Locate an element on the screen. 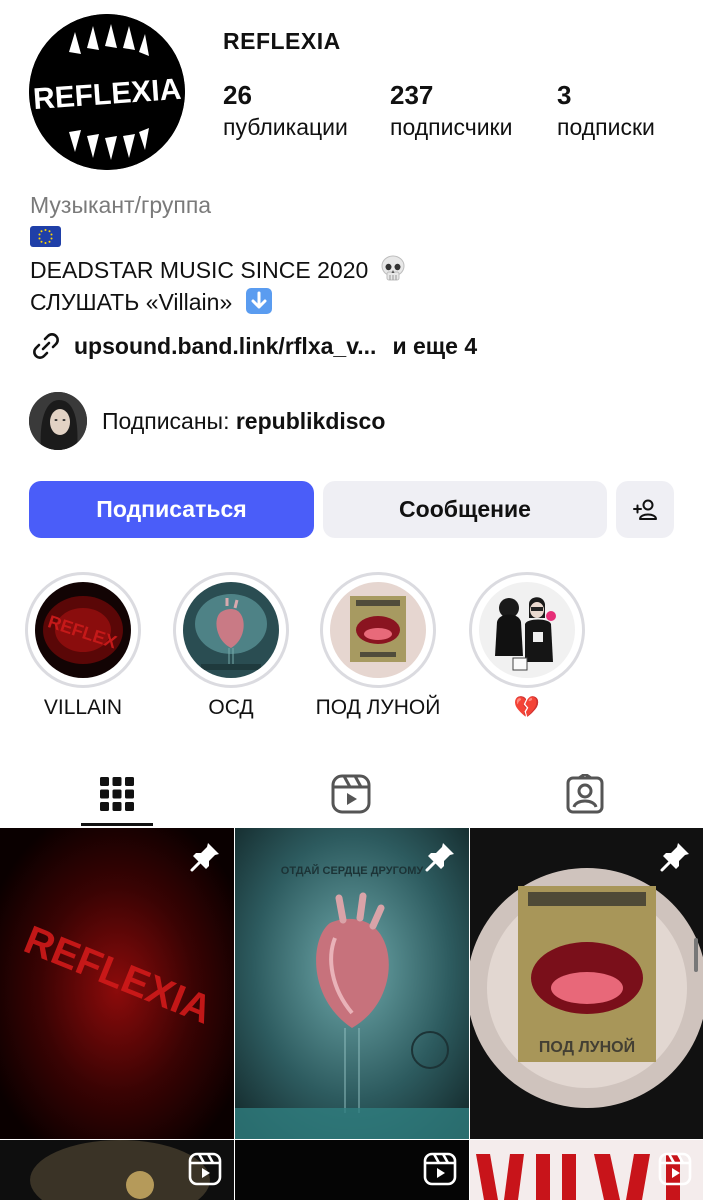 The width and height of the screenshot is (703, 1200). highlight-villain: REFLEX VILLAIN is located at coordinates (83, 647).